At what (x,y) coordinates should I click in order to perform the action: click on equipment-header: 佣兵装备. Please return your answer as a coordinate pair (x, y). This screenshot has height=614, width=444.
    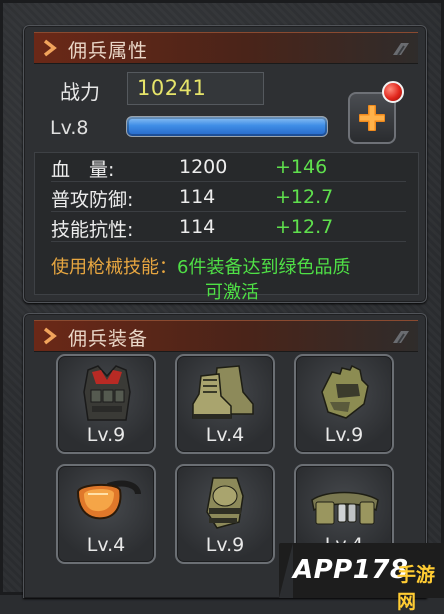
    Looking at the image, I should click on (226, 336).